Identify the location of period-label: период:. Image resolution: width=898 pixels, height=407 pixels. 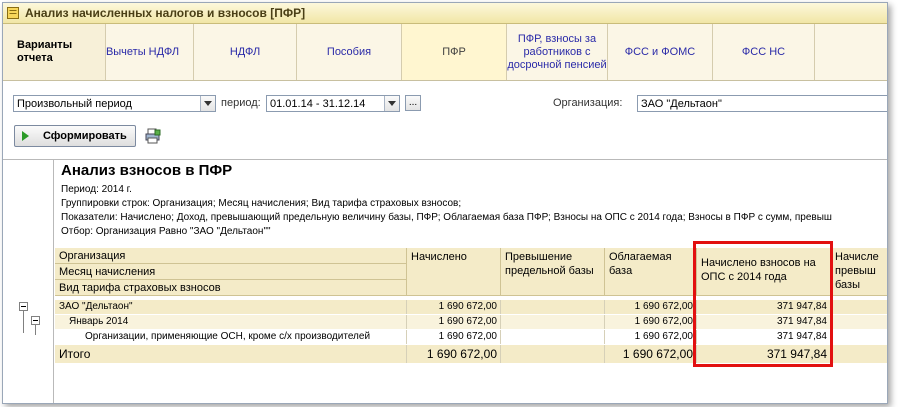
(241, 103).